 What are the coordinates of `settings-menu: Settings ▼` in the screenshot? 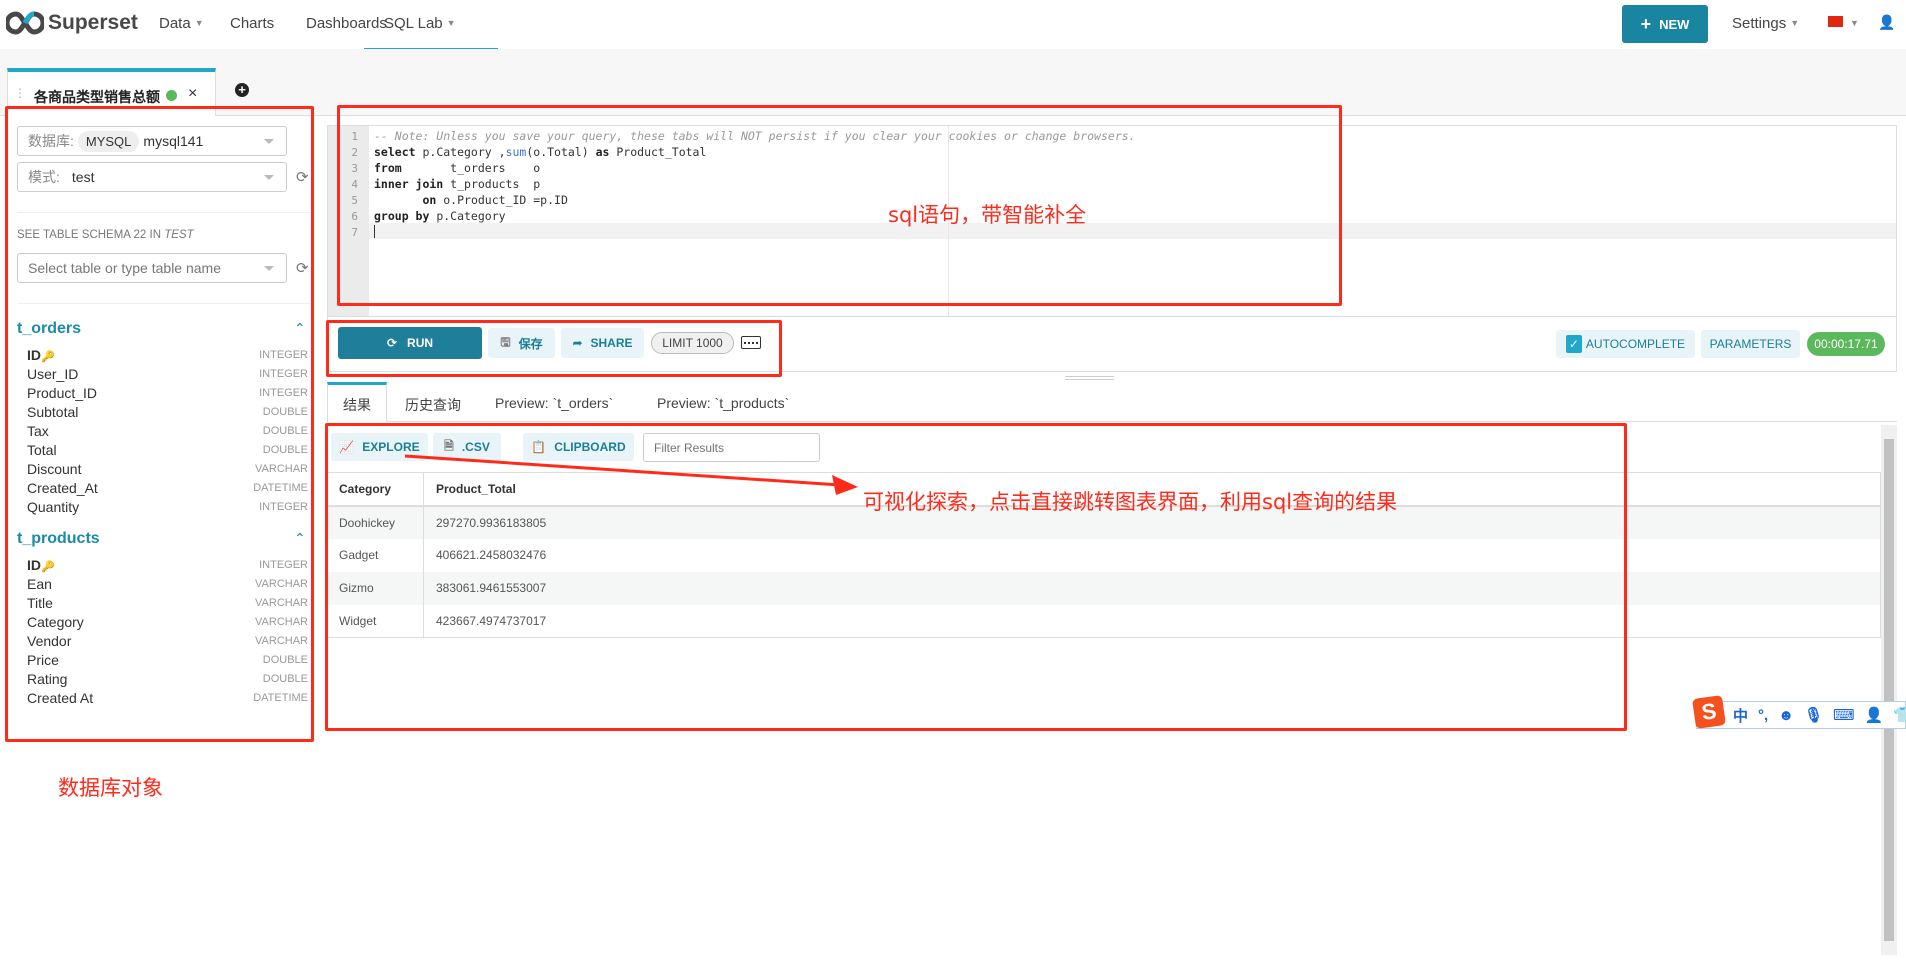 It's located at (1765, 23).